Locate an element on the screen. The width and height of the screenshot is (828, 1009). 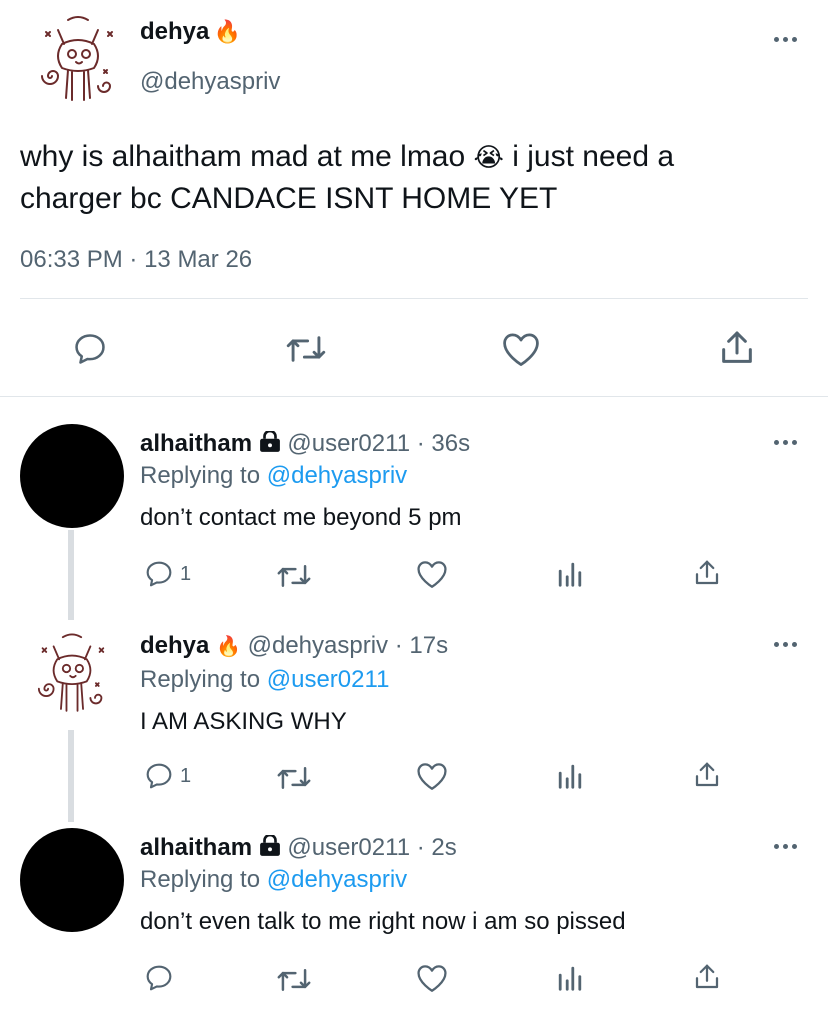
crying-emoji: 😭 is located at coordinates (488, 157).